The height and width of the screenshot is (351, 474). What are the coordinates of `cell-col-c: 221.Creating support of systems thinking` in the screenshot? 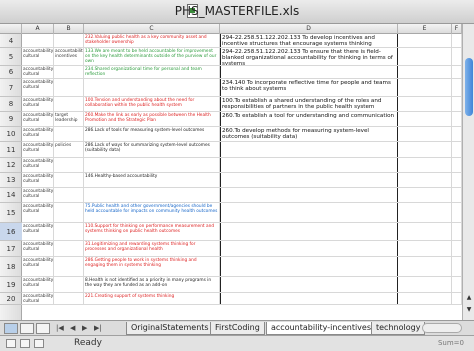 It's located at (152, 298).